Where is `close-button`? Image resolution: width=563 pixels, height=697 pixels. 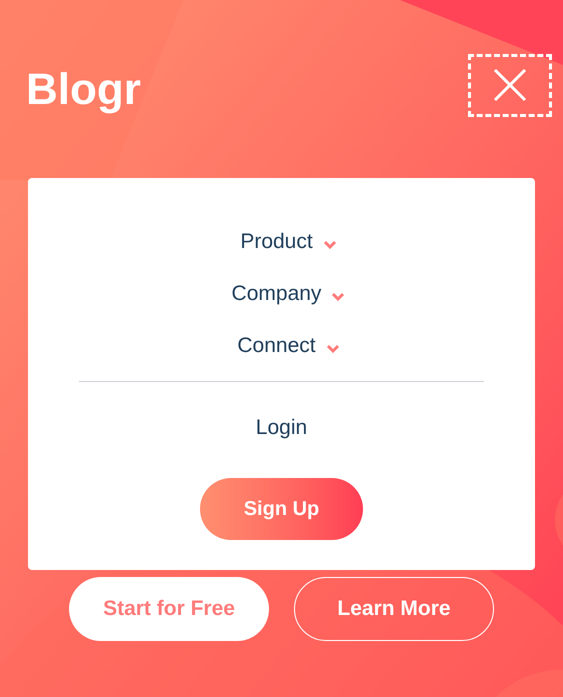
close-button is located at coordinates (510, 85).